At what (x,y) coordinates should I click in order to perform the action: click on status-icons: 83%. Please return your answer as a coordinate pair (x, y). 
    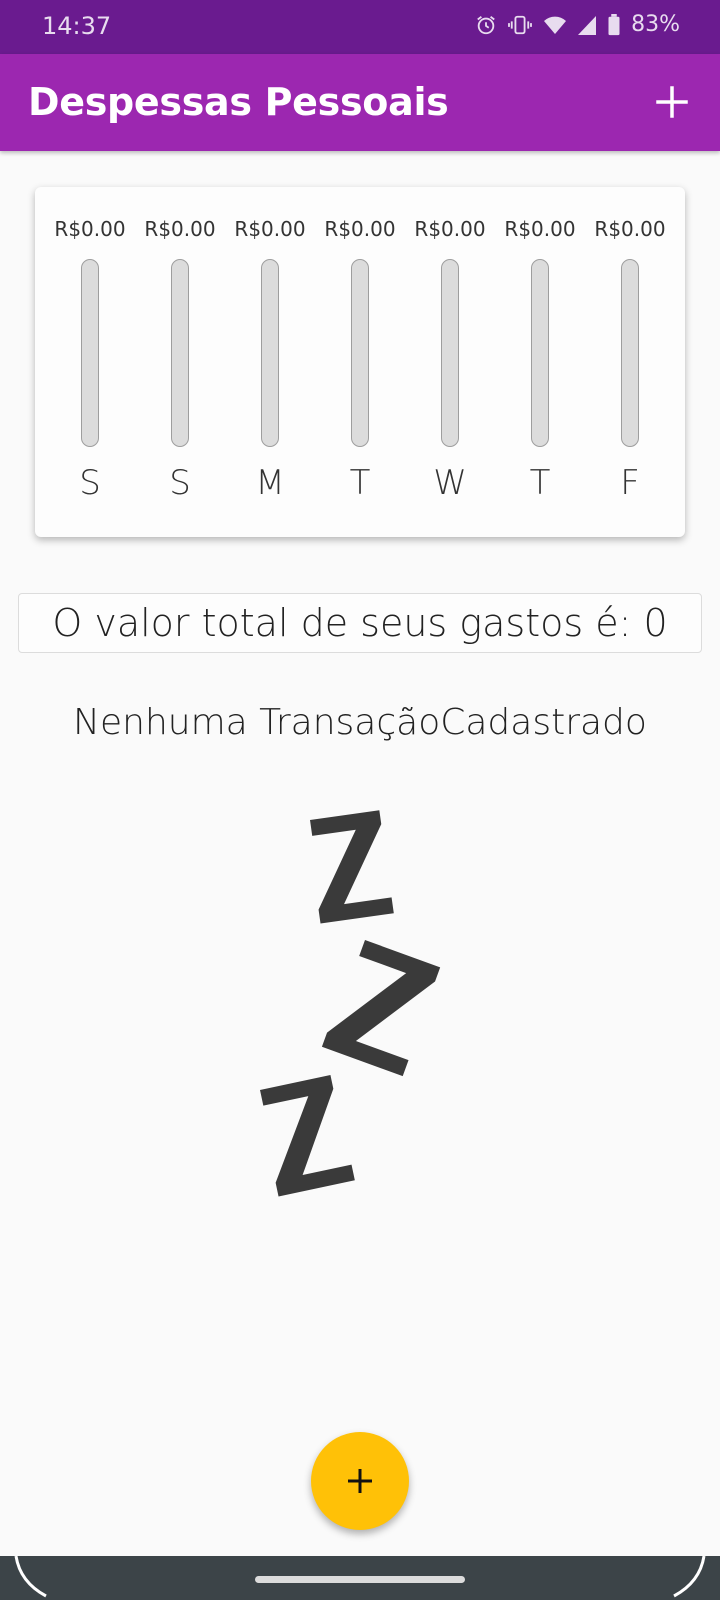
    Looking at the image, I should click on (577, 24).